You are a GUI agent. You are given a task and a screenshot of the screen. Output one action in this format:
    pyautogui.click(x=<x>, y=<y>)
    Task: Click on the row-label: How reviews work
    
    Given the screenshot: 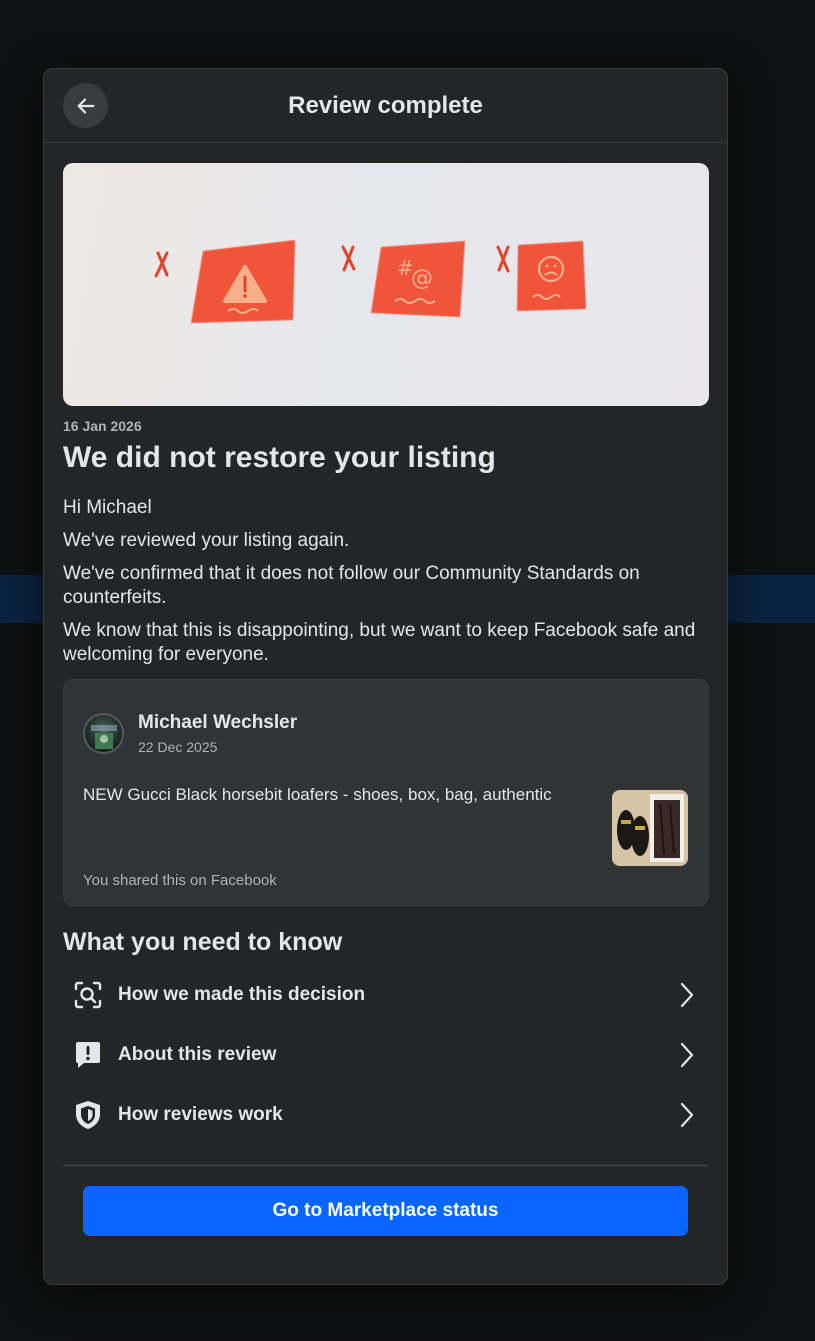 What is the action you would take?
    pyautogui.click(x=200, y=1114)
    